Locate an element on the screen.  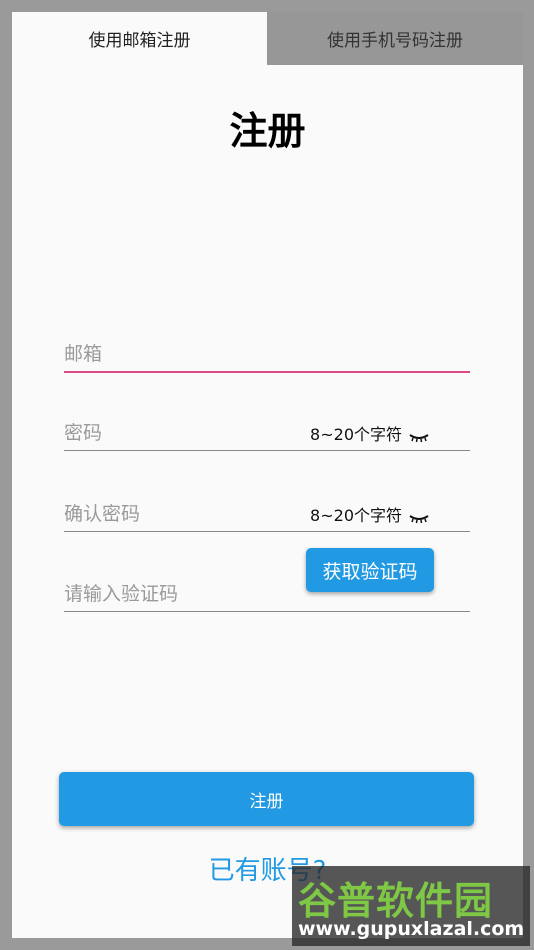
password-field: 8~20个字符 is located at coordinates (267, 430).